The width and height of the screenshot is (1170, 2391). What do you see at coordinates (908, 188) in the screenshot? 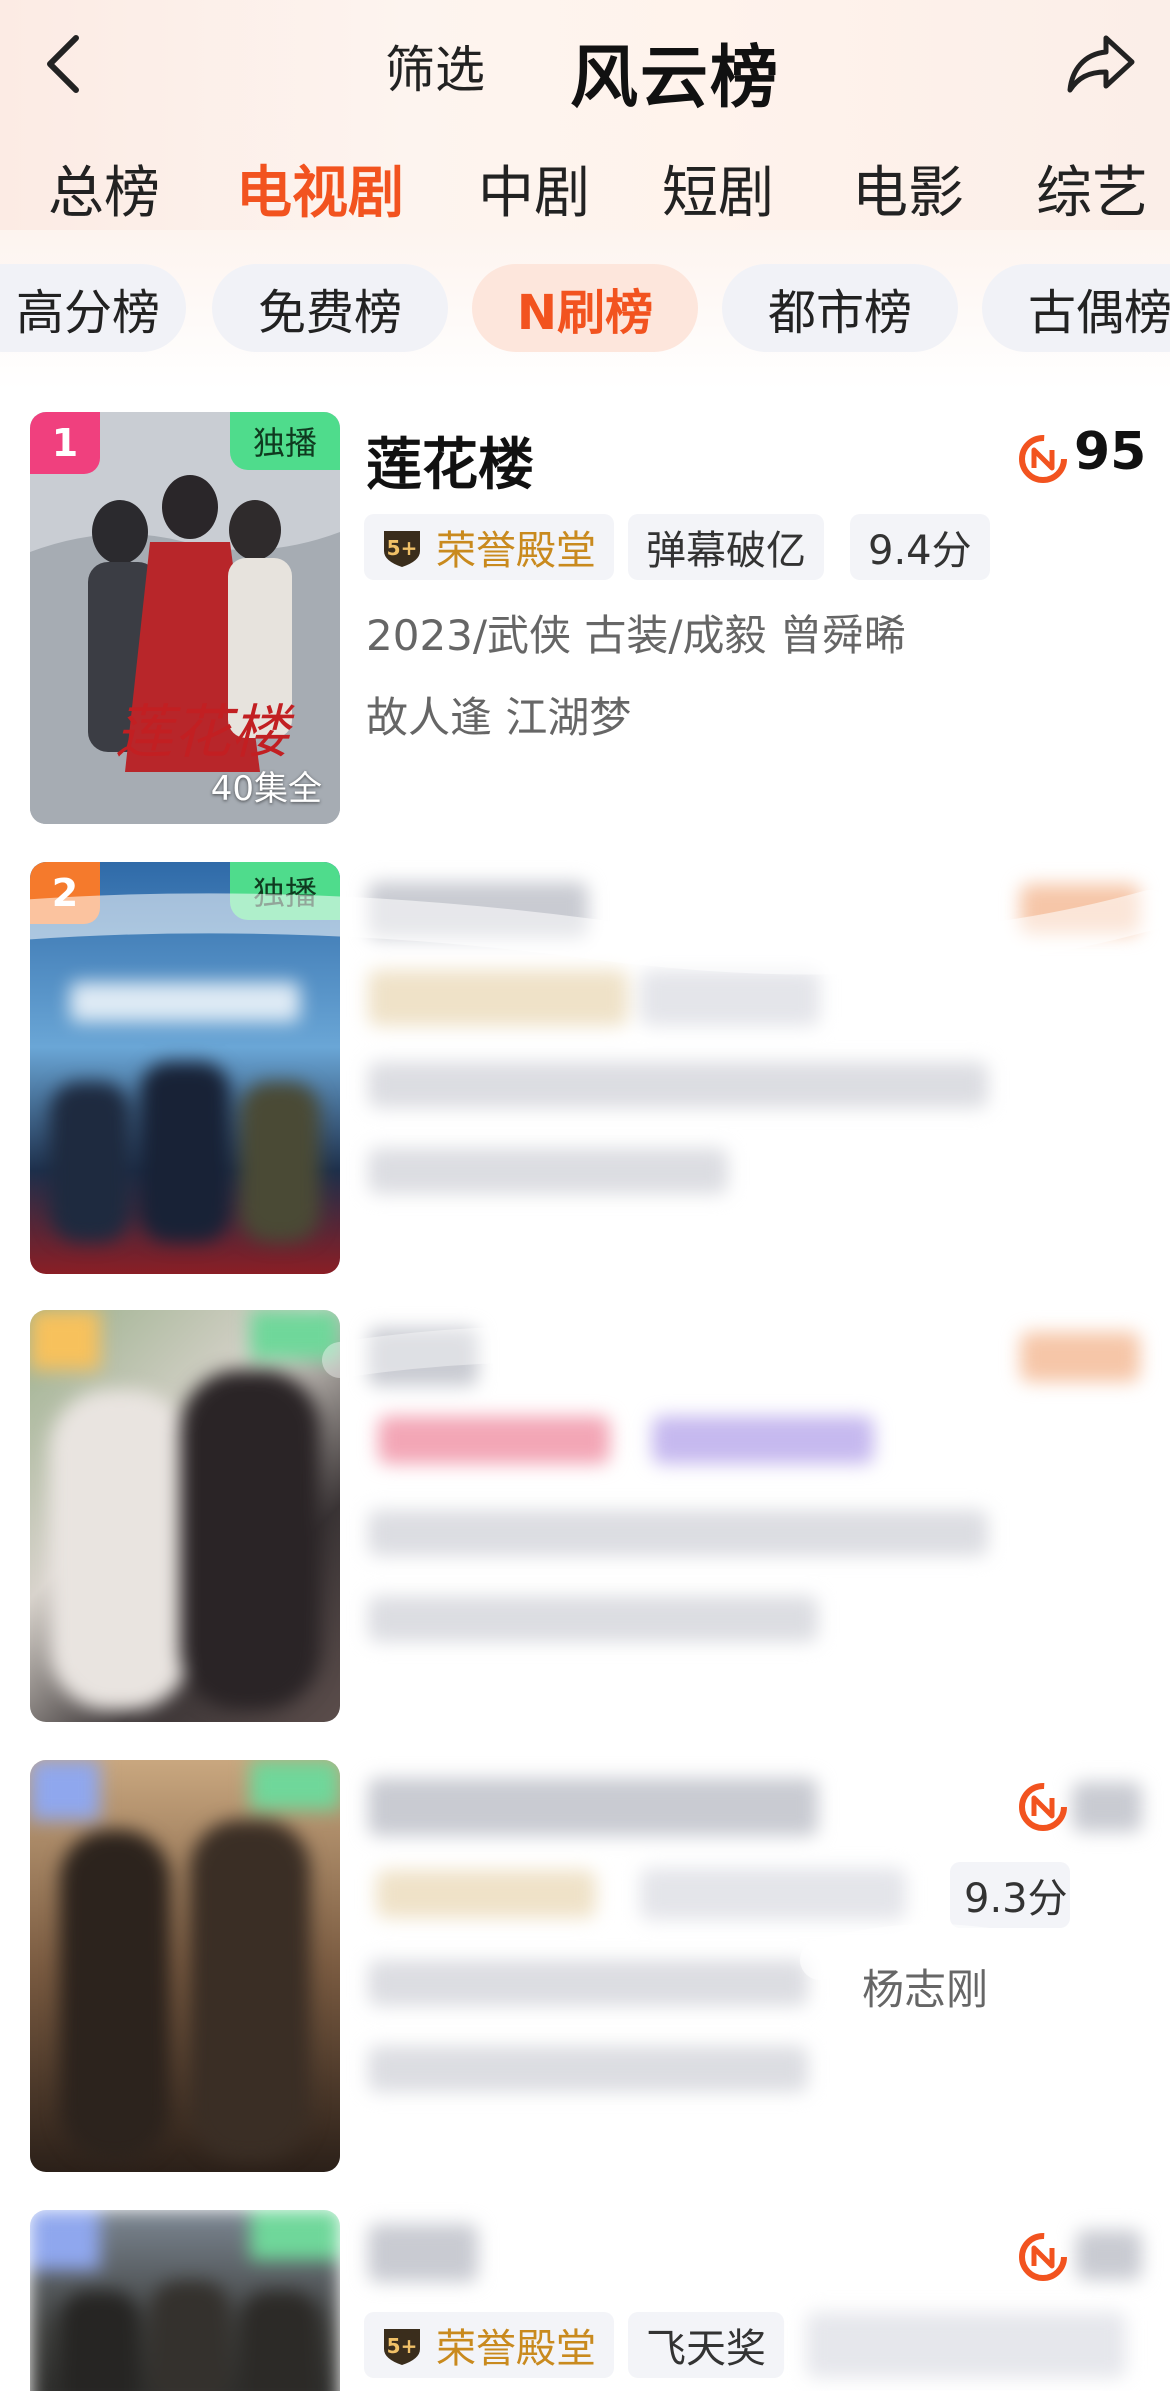
I see `tab-movie: 电影` at bounding box center [908, 188].